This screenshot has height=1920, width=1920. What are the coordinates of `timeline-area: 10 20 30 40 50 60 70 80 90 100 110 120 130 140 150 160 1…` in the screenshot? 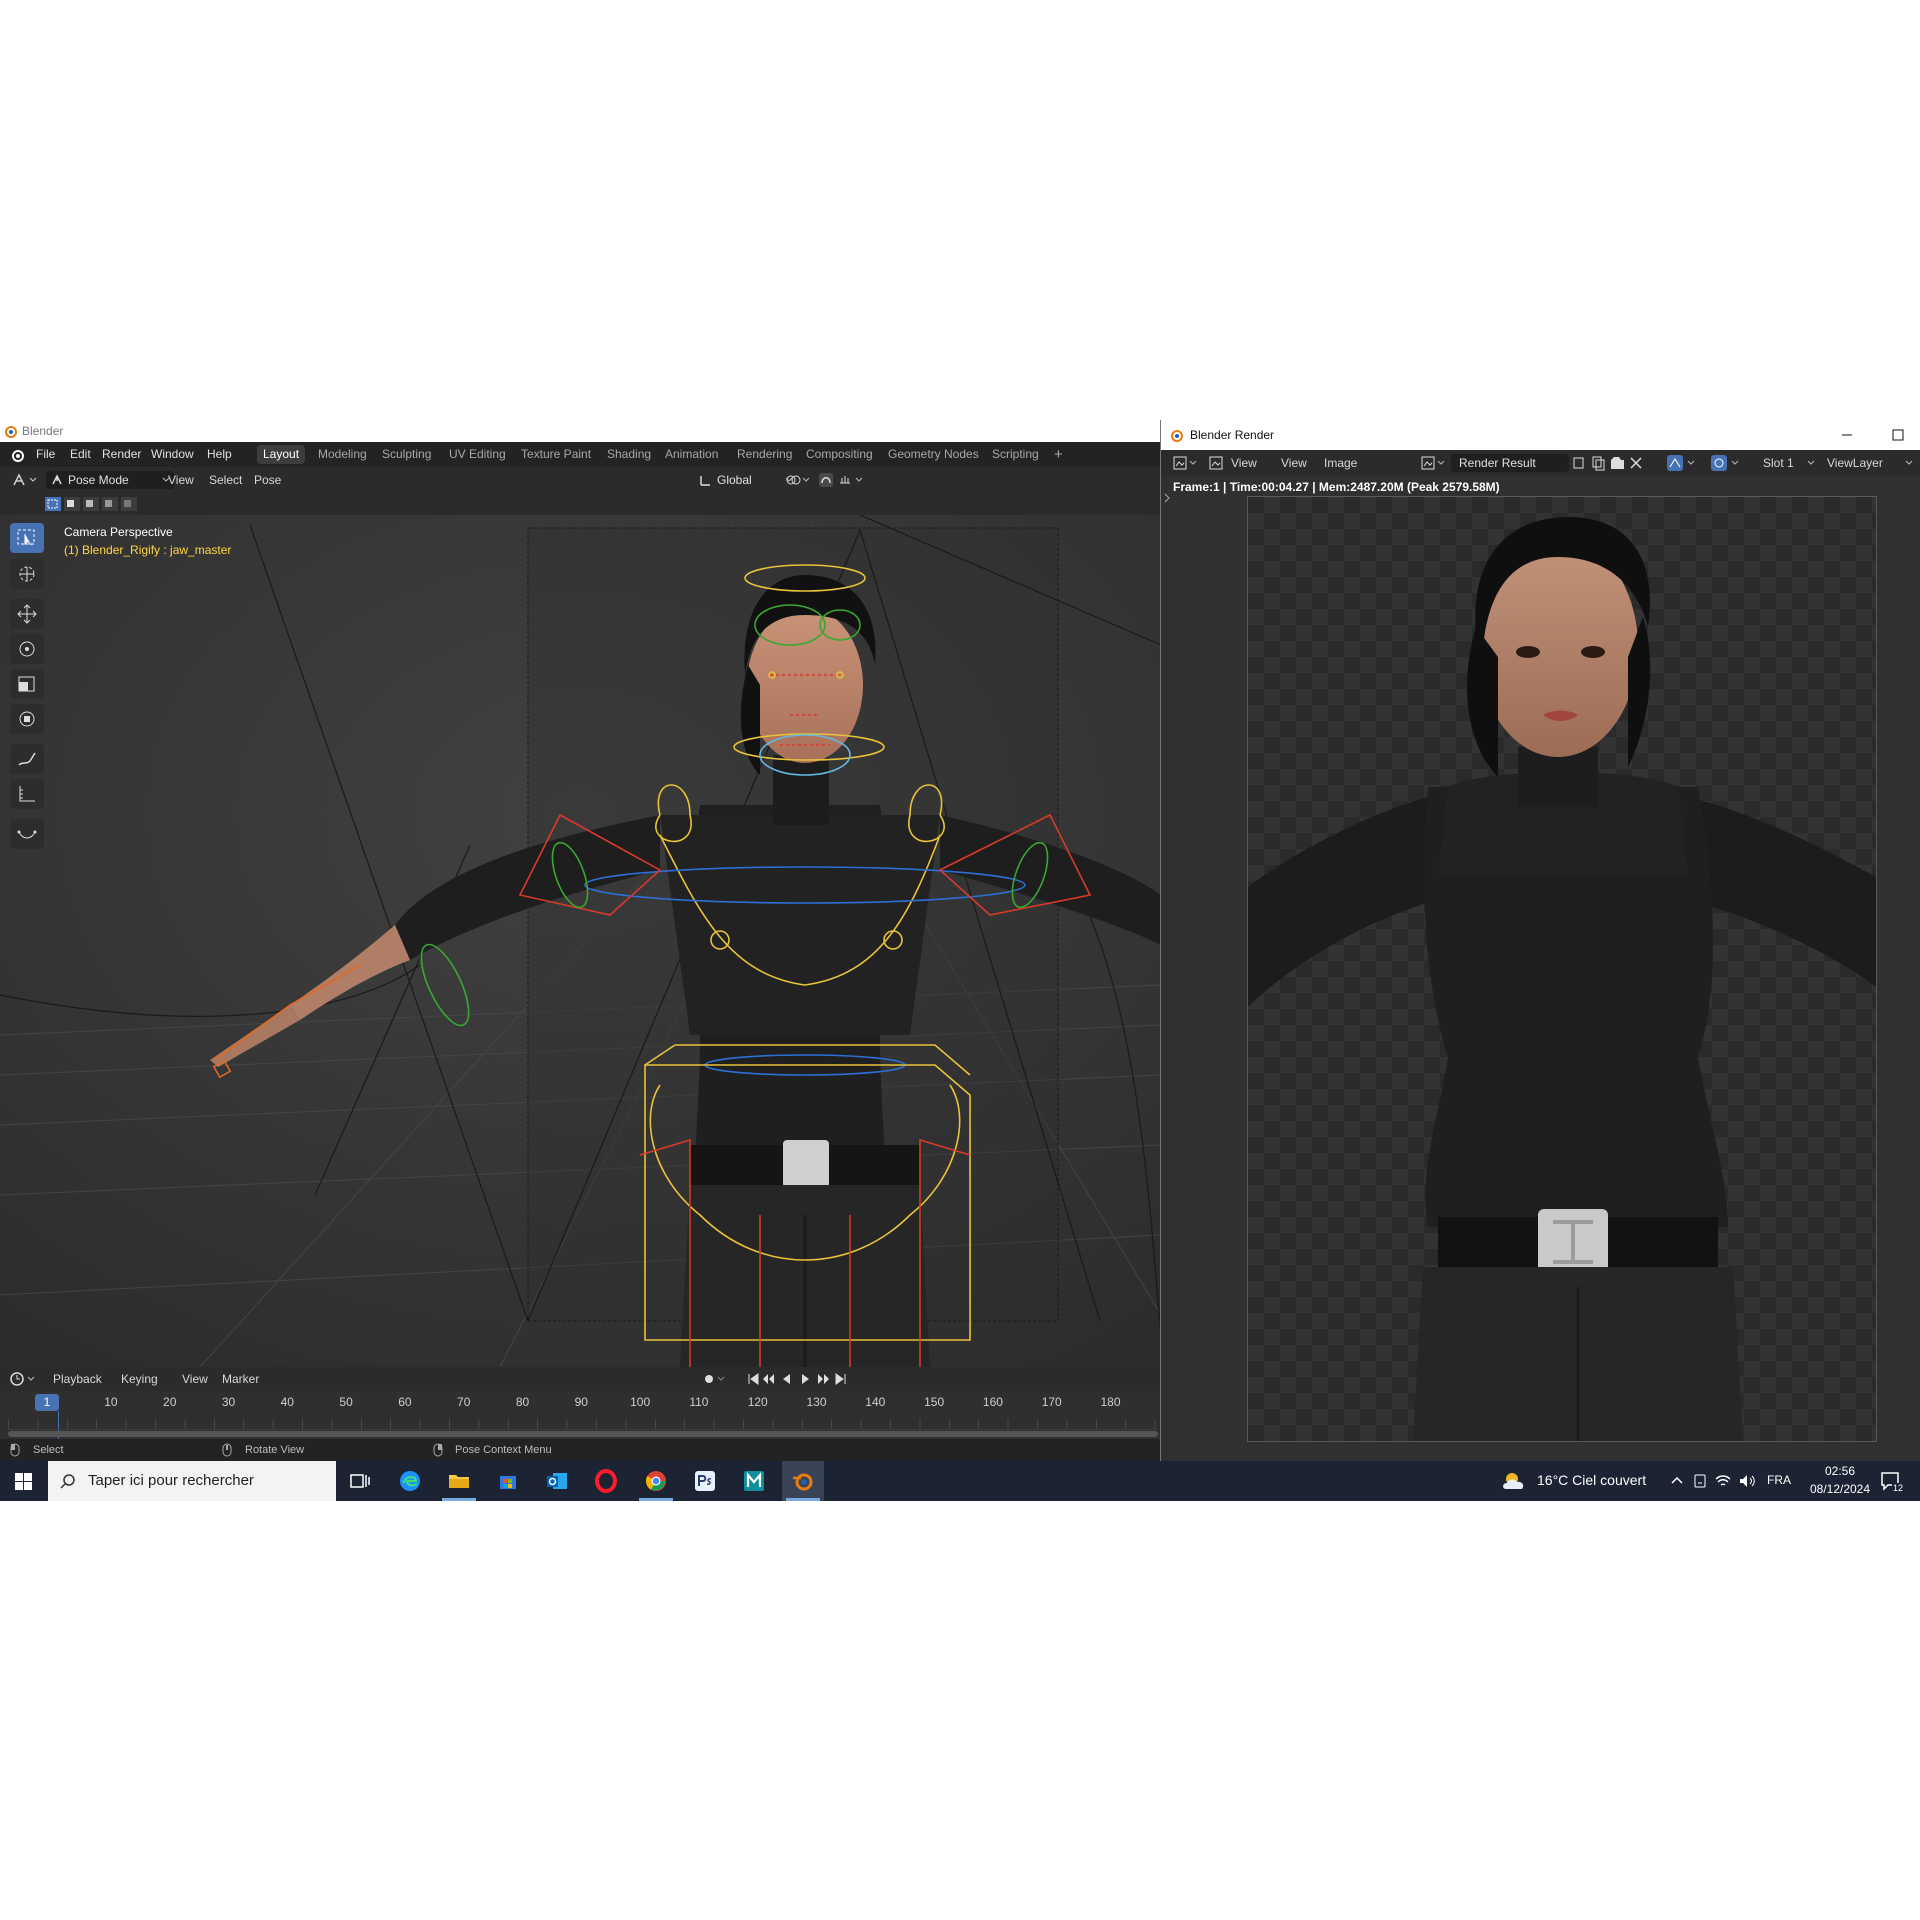 It's located at (580, 1415).